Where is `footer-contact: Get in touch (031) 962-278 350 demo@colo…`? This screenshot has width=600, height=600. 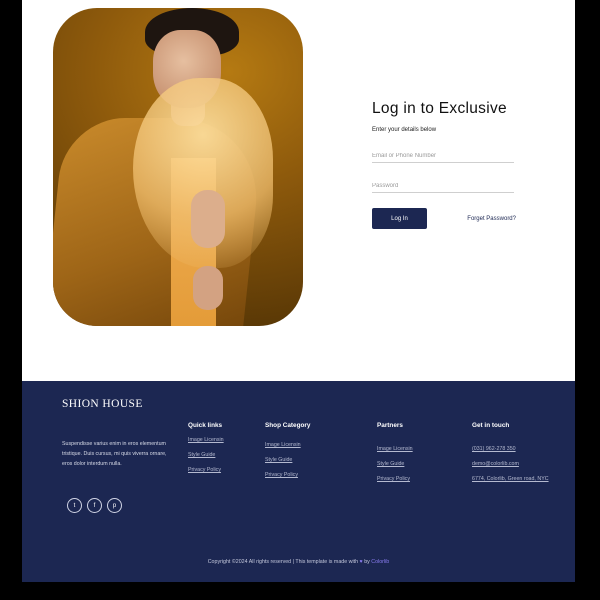
footer-contact: Get in touch (031) 962-278 350 demo@colo… is located at coordinates (510, 452).